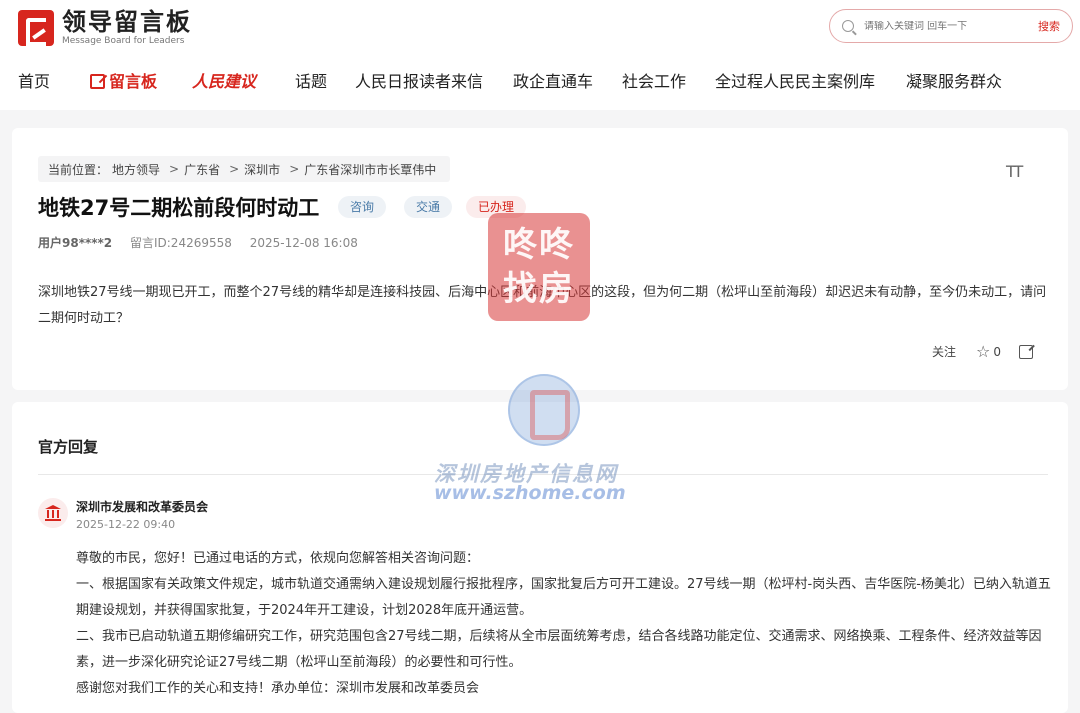  I want to click on search-box: 搜索, so click(951, 26).